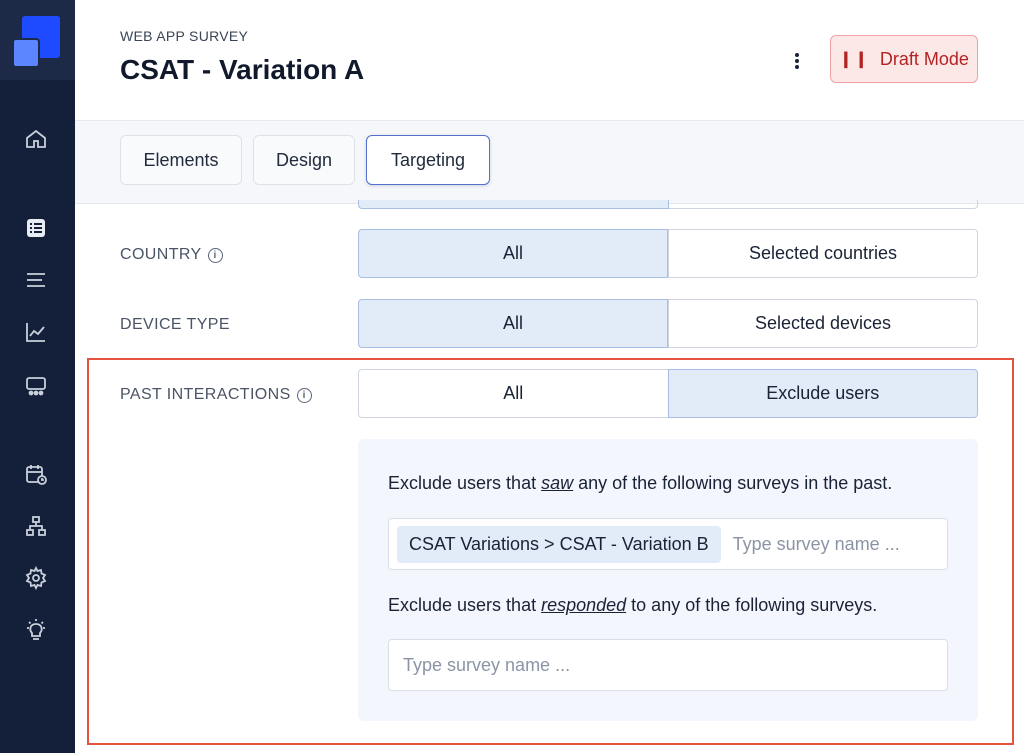  I want to click on app-logo, so click(37, 40).